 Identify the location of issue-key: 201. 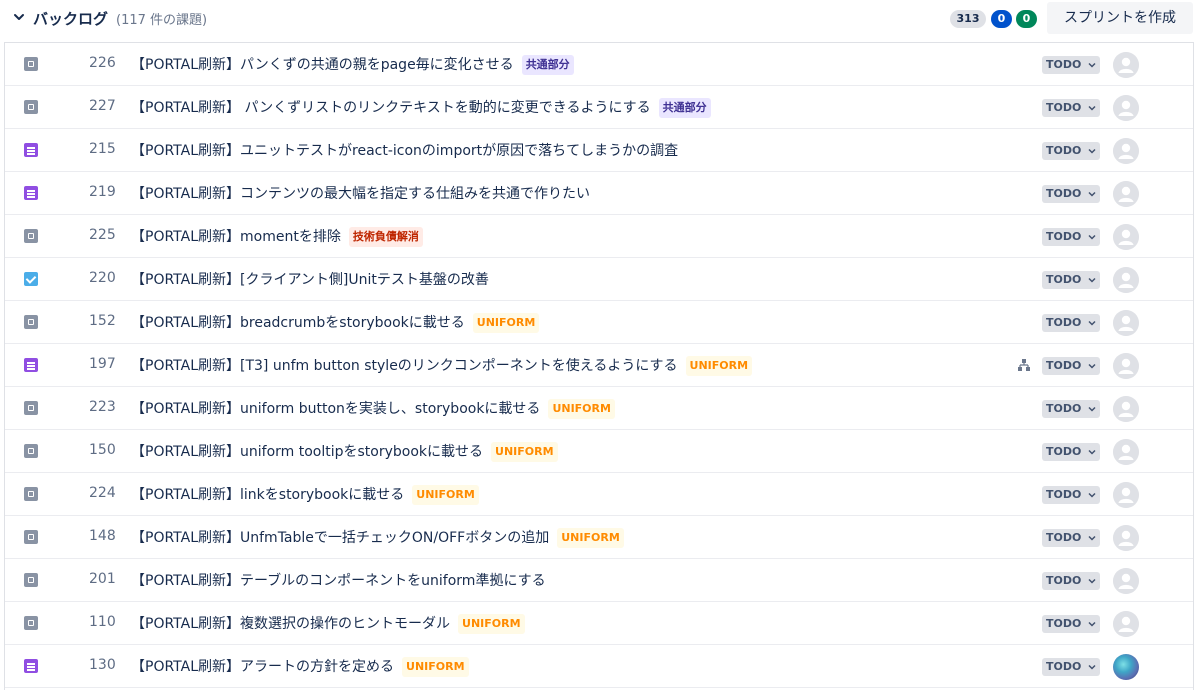
(102, 579).